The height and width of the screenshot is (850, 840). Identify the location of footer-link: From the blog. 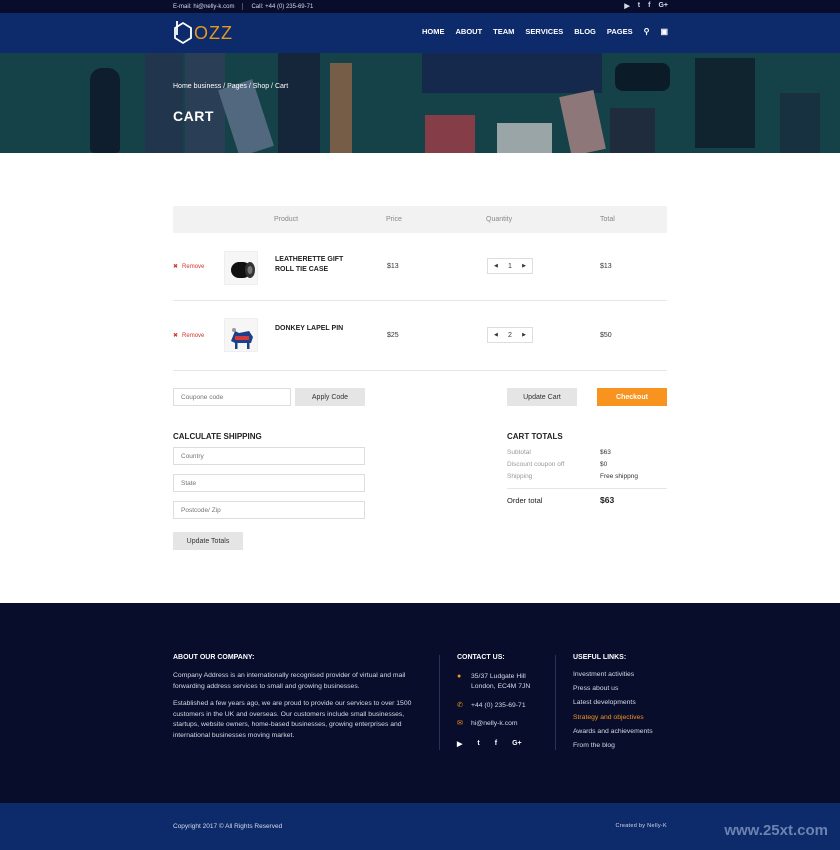
(613, 749).